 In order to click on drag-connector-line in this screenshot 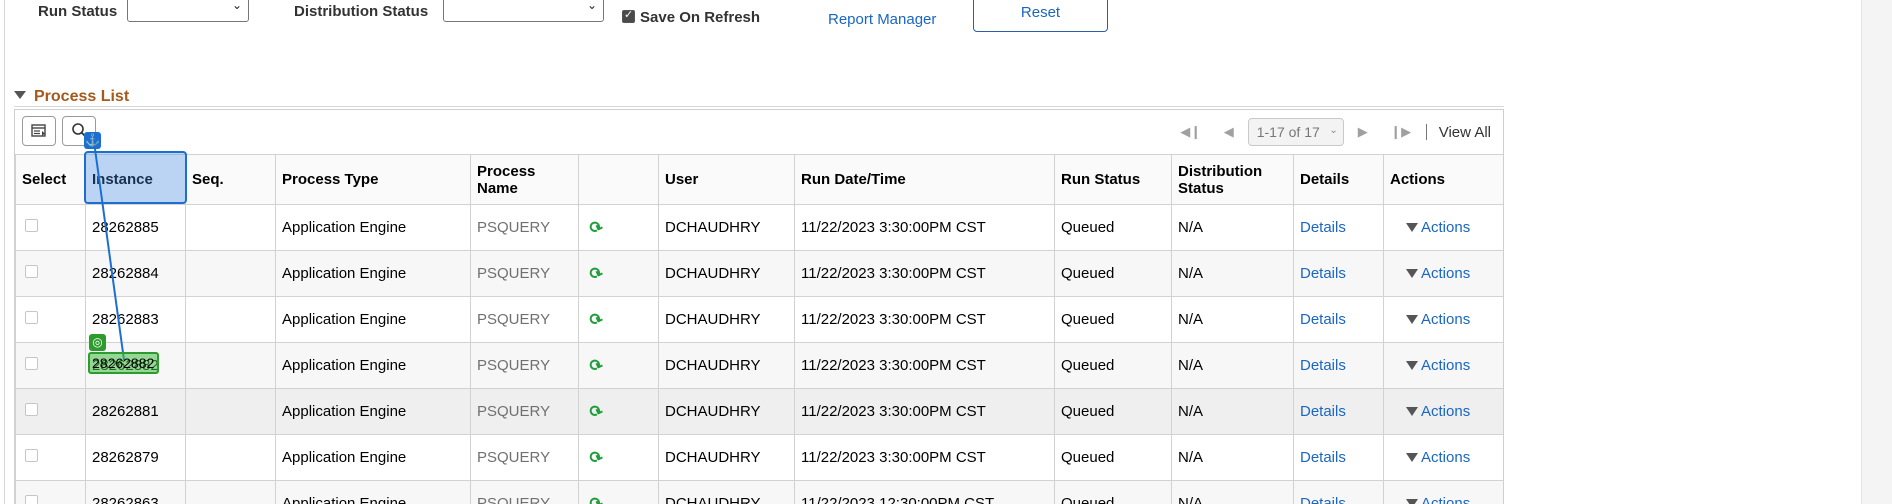, I will do `click(109, 254)`.